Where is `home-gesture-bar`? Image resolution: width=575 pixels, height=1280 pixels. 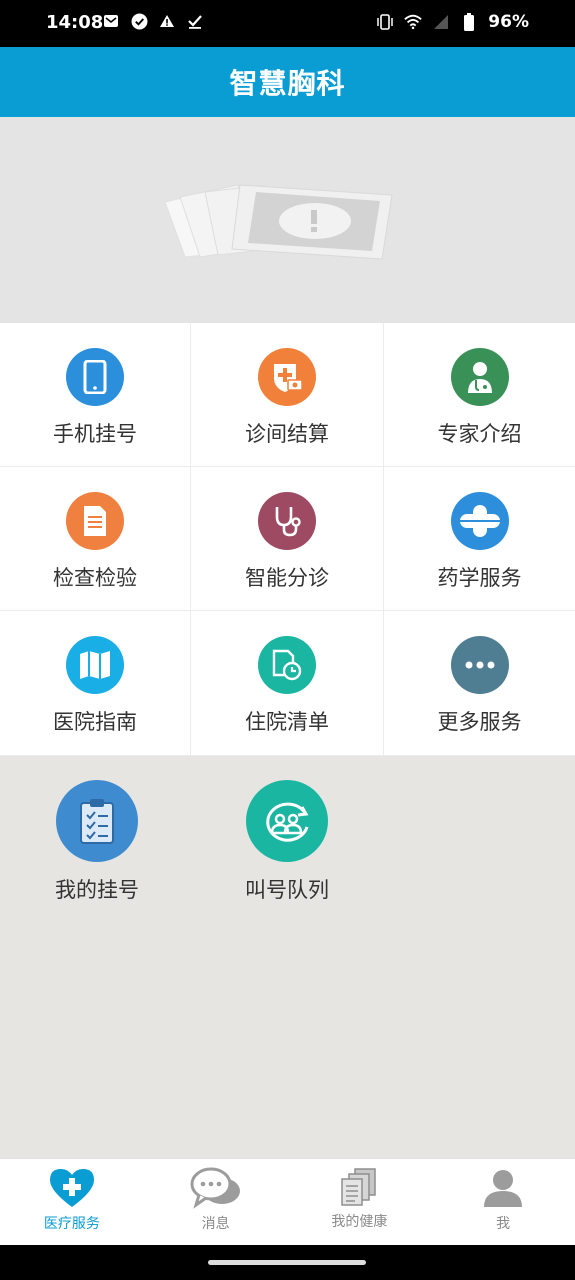 home-gesture-bar is located at coordinates (287, 1262).